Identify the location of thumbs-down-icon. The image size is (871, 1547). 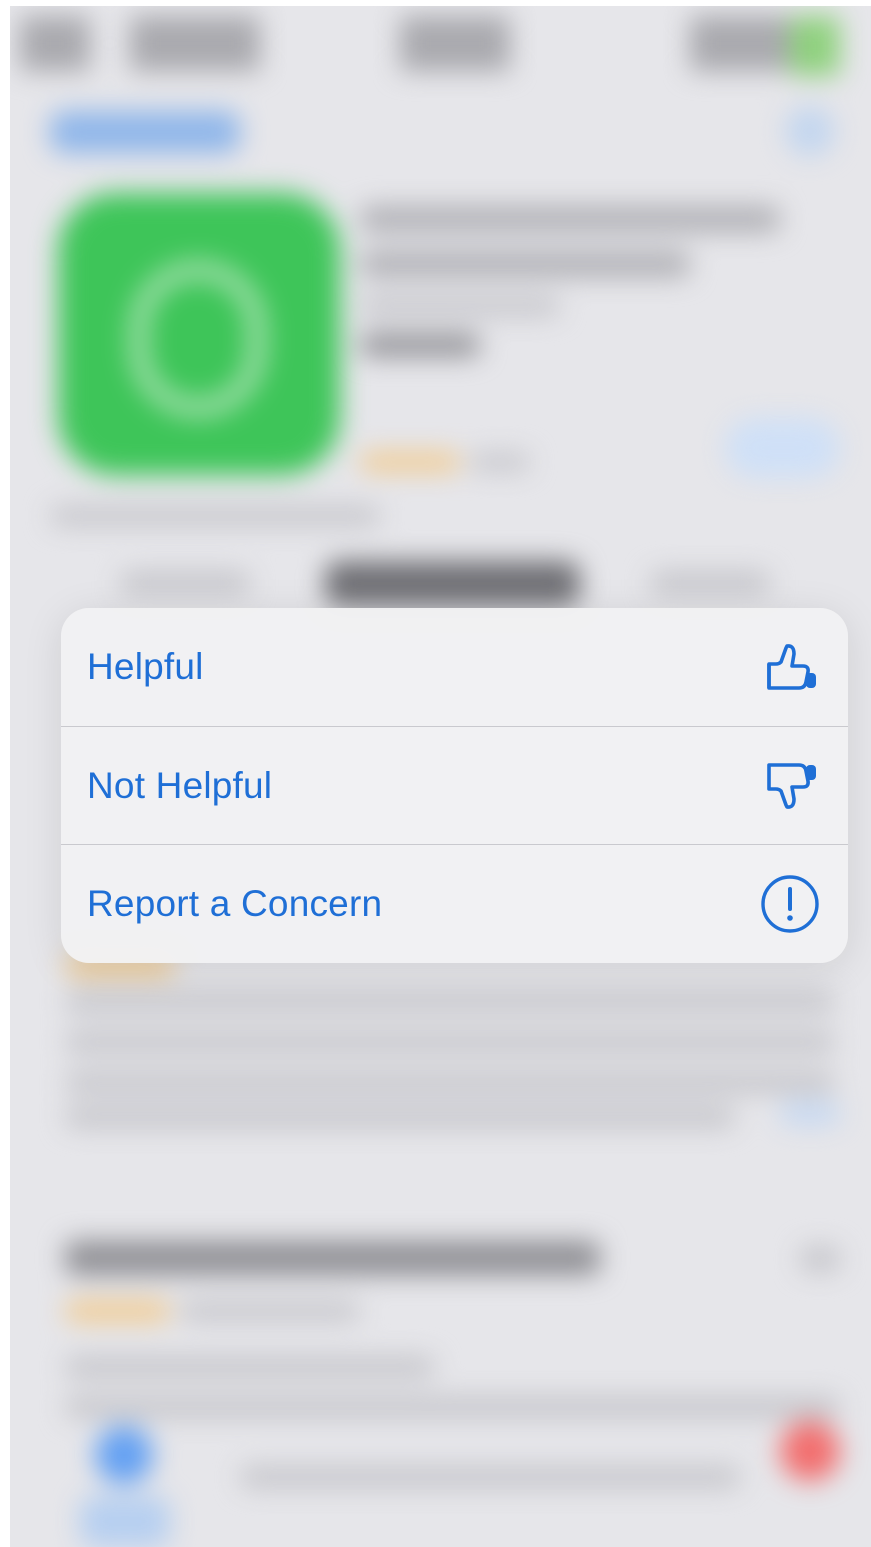
(790, 786).